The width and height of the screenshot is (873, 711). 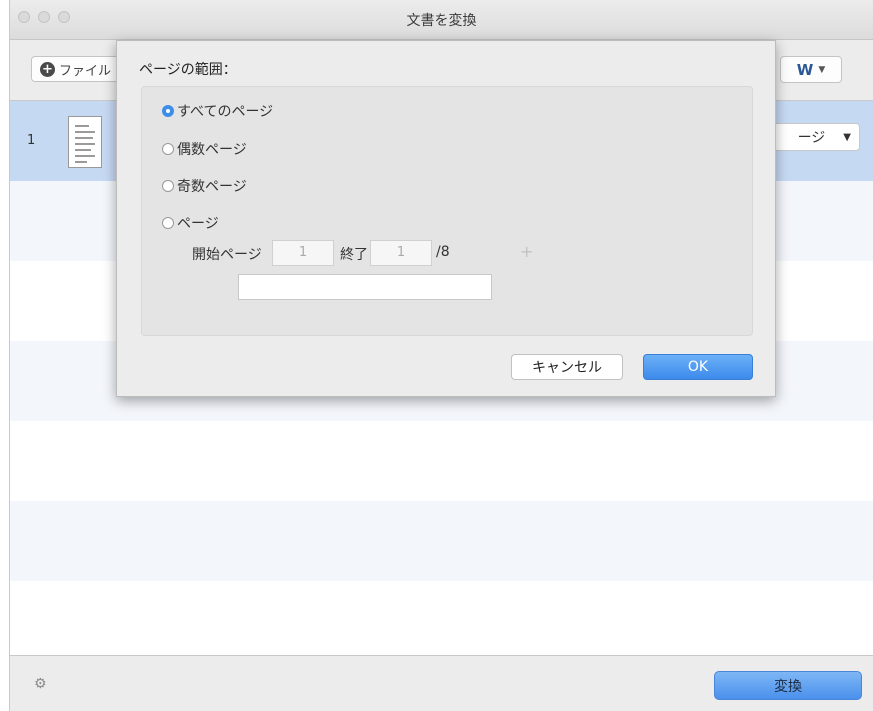 What do you see at coordinates (354, 255) in the screenshot?
I see `end-page-label: 終了` at bounding box center [354, 255].